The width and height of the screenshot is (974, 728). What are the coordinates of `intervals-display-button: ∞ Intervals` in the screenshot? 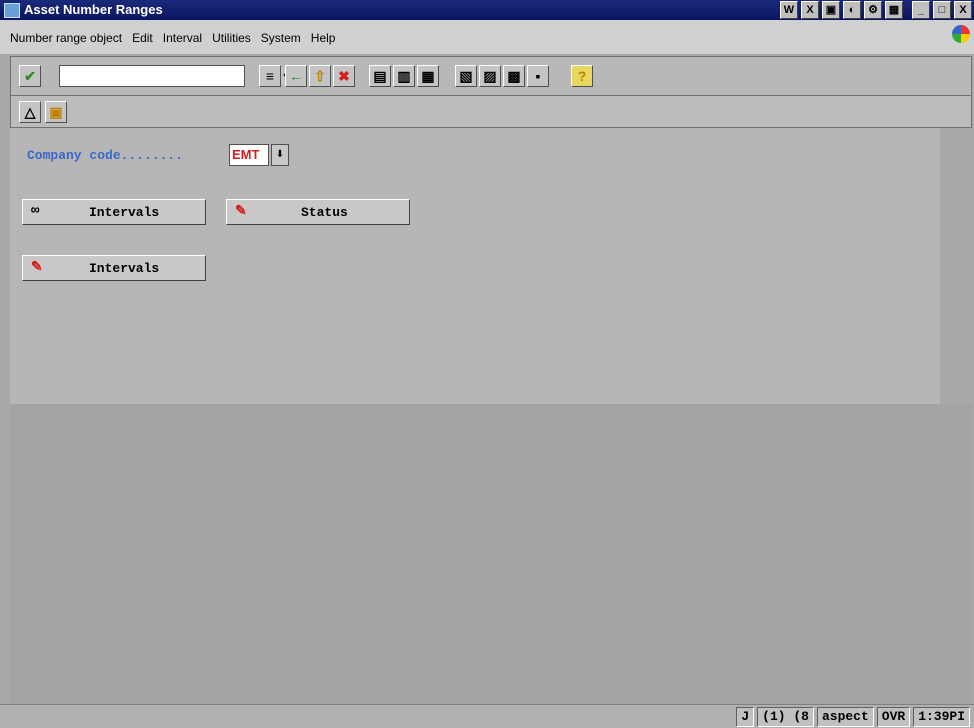 It's located at (114, 212).